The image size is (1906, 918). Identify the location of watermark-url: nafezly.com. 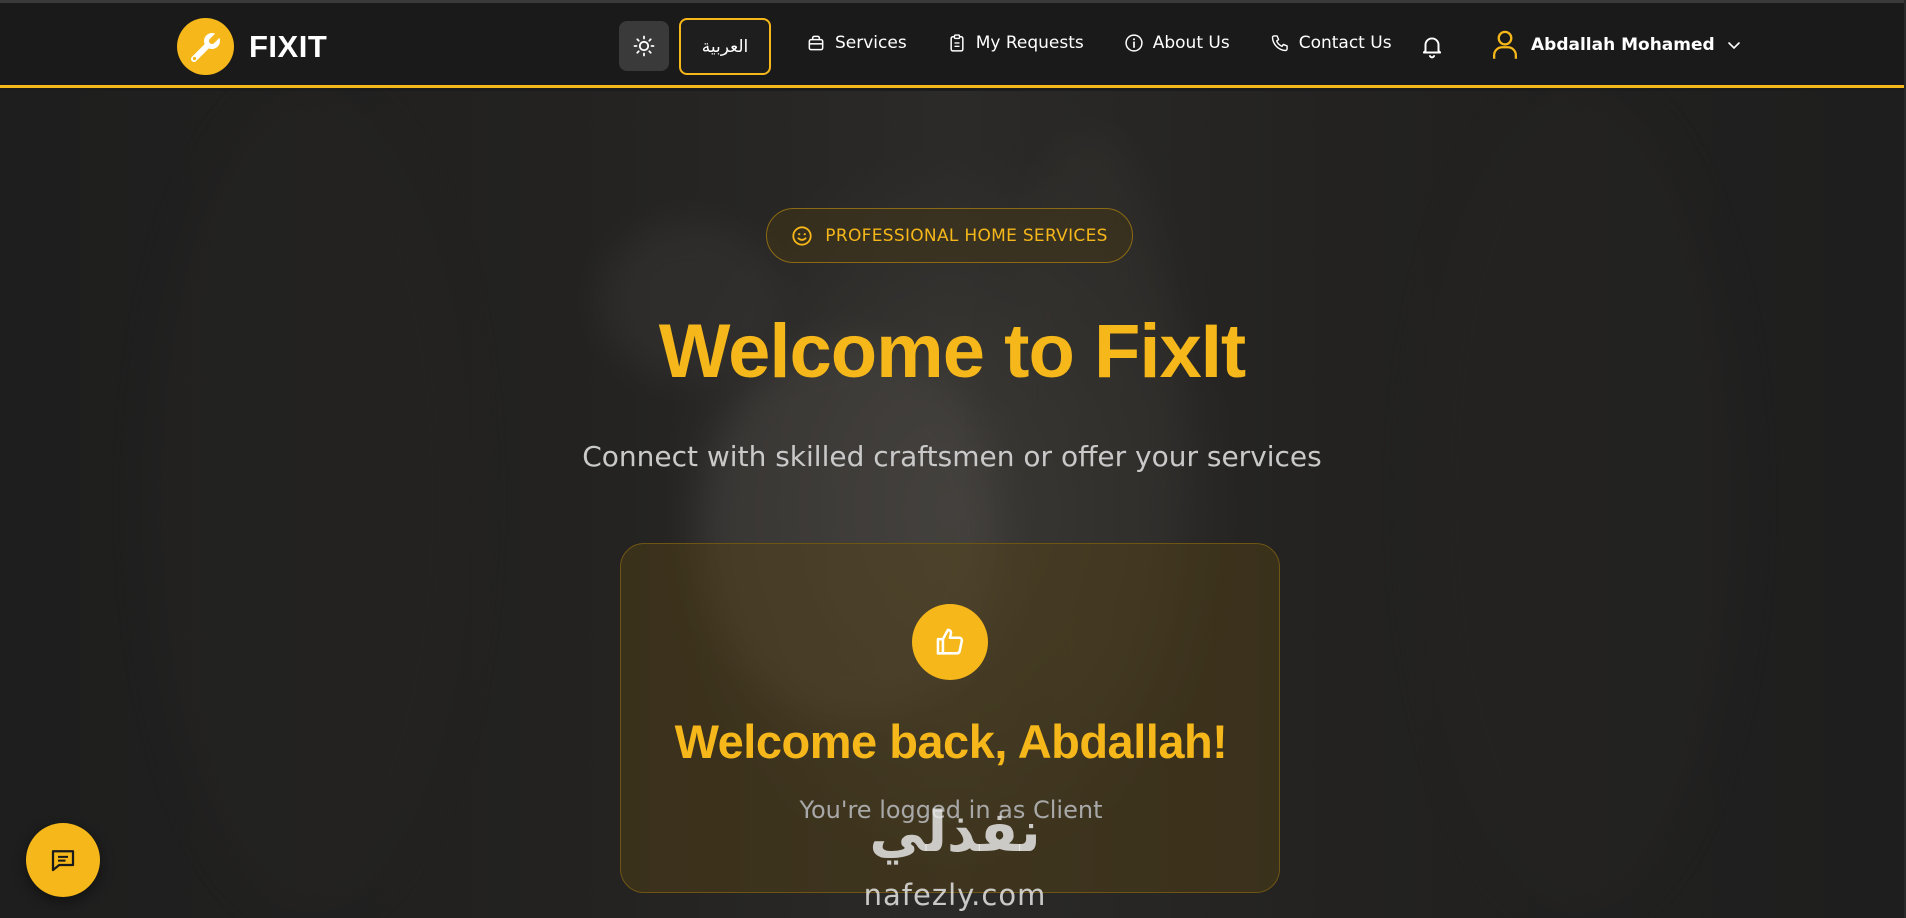
(955, 895).